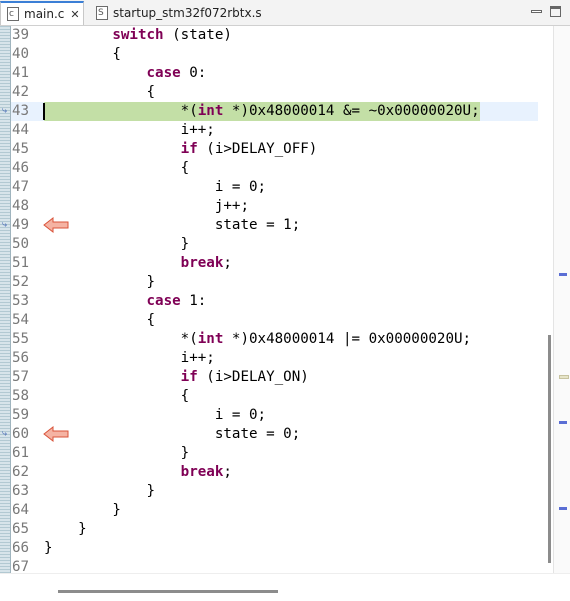 The height and width of the screenshot is (601, 570). Describe the element at coordinates (274, 548) in the screenshot. I see `code-line: 66}` at that location.